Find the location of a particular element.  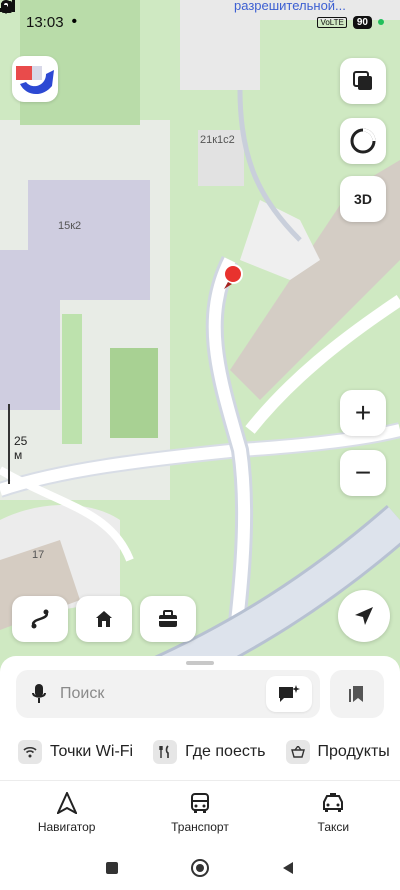

nav-taxi: Такси is located at coordinates (333, 813).